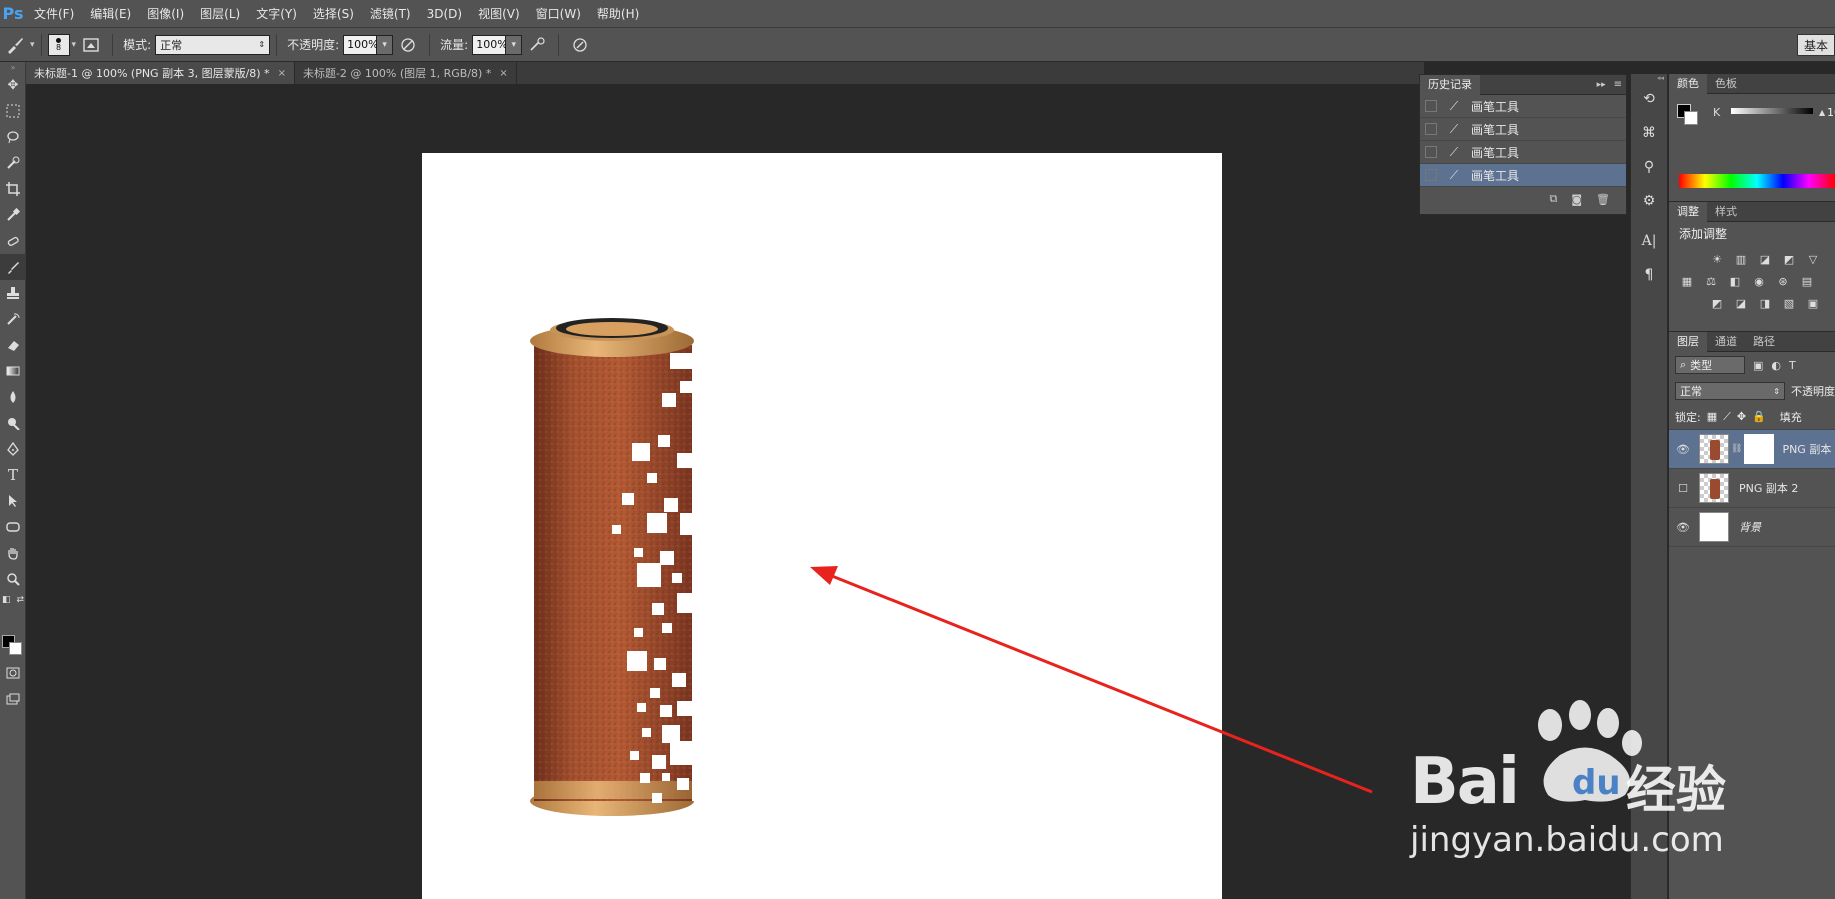 This screenshot has height=899, width=1835. Describe the element at coordinates (1465, 782) in the screenshot. I see `baidu-brand-text: Bai` at that location.